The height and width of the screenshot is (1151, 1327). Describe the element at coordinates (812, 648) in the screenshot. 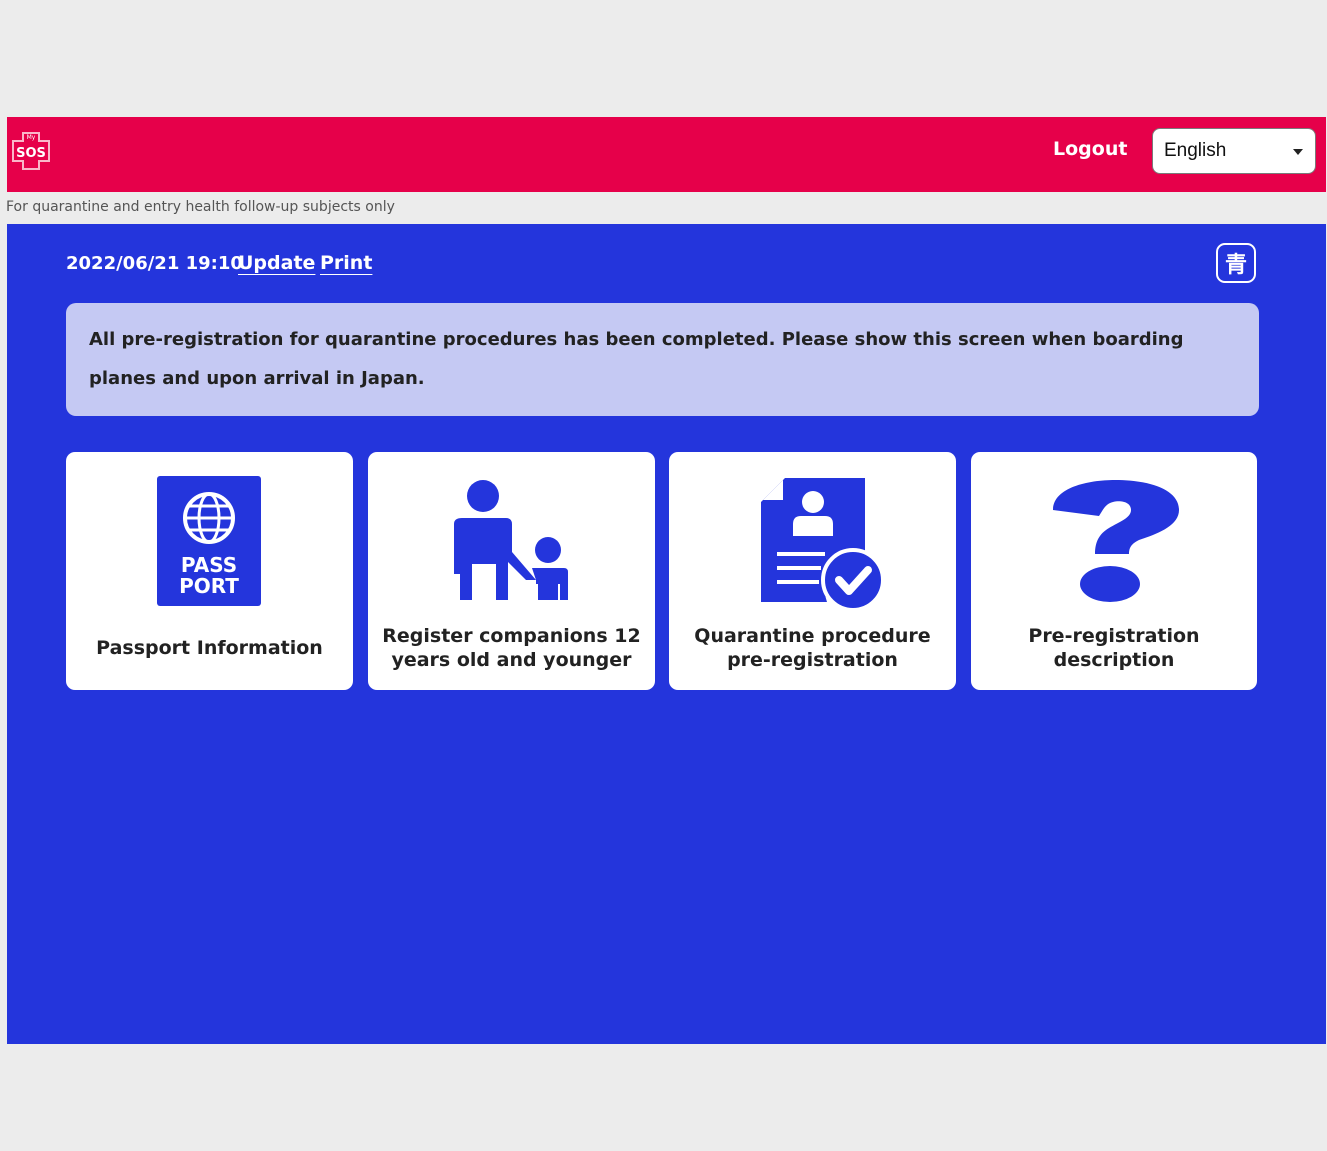

I see `card-label: Quarantine procedure pre-registration` at that location.